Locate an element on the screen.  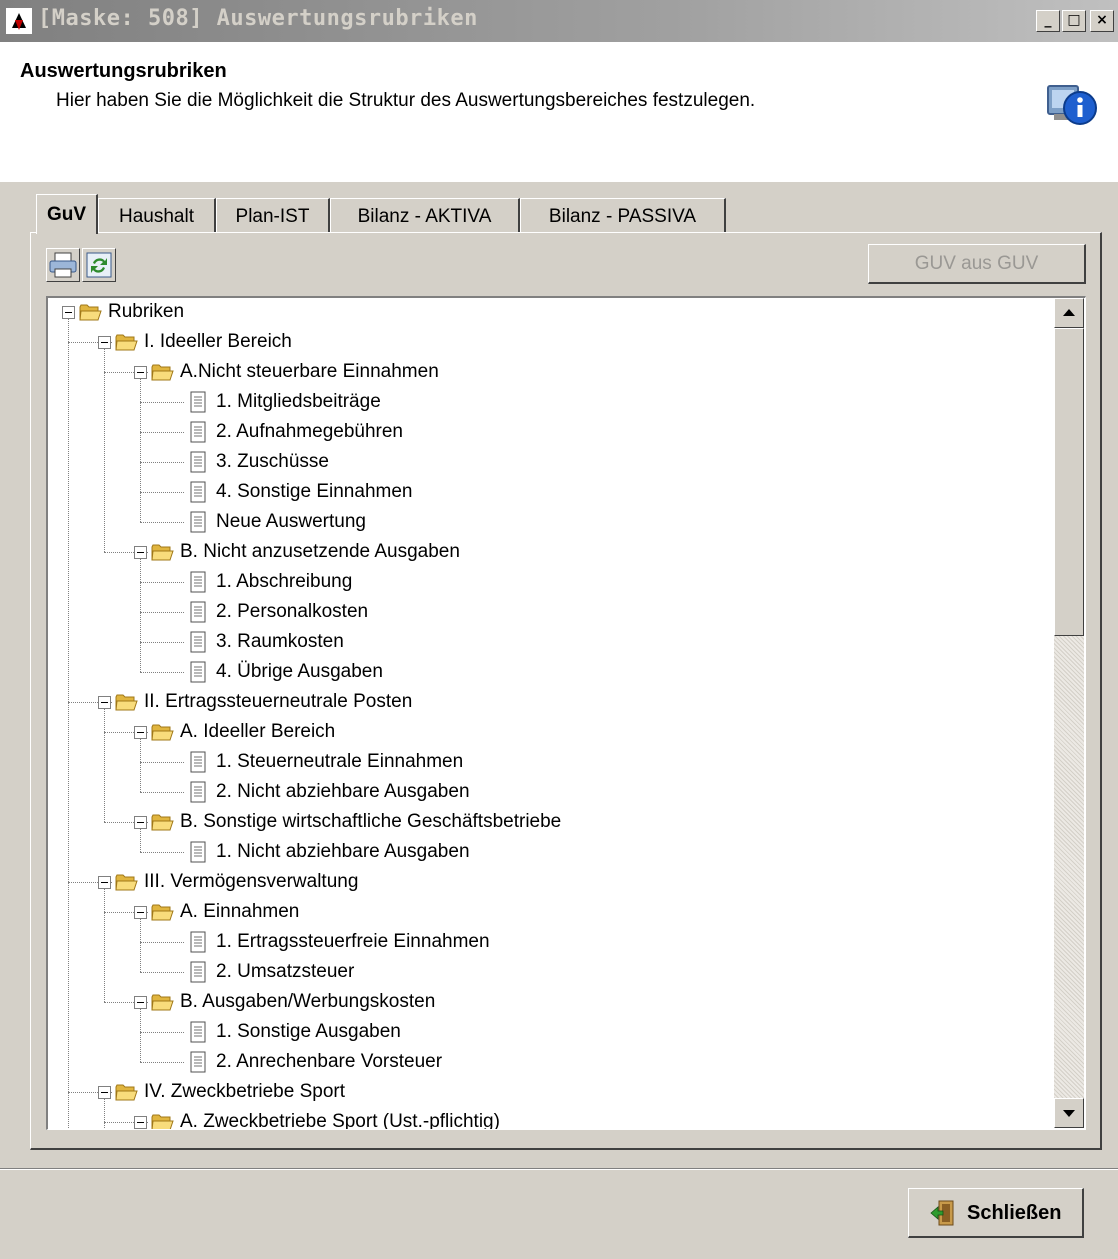
exit-door-icon is located at coordinates (942, 1213).